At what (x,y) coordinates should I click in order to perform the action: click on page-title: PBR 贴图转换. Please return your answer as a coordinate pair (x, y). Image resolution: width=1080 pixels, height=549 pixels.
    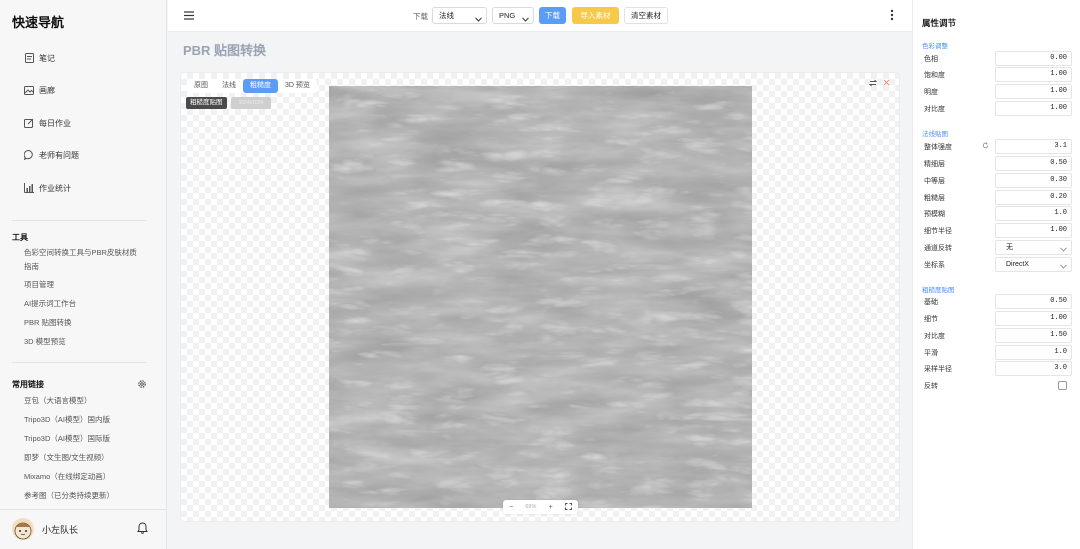
    Looking at the image, I should click on (225, 50).